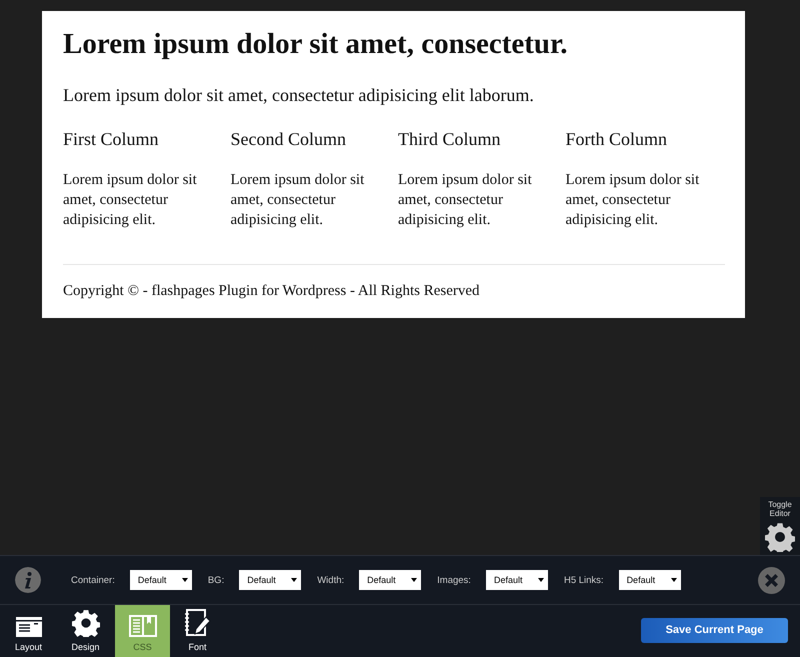 The image size is (800, 657). What do you see at coordinates (450, 139) in the screenshot?
I see `column-heading: Third Column` at bounding box center [450, 139].